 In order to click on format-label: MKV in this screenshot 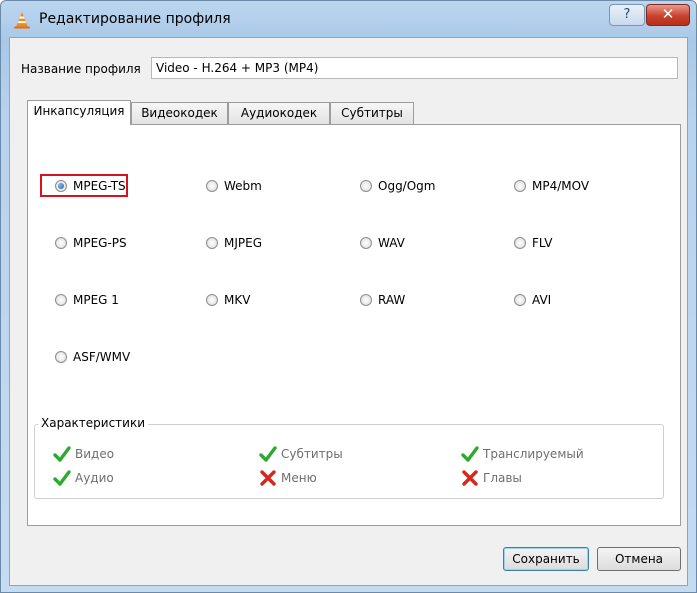, I will do `click(237, 300)`.